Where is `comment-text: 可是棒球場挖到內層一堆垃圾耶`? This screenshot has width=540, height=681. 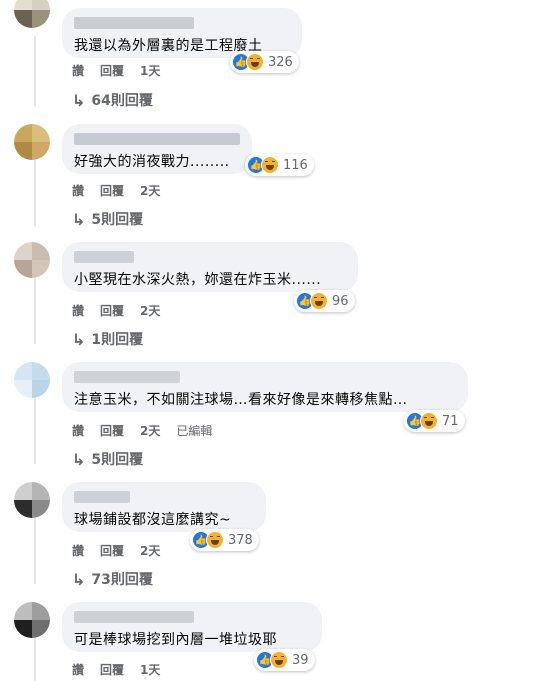
comment-text: 可是棒球場挖到內層一堆垃圾耶 is located at coordinates (175, 640).